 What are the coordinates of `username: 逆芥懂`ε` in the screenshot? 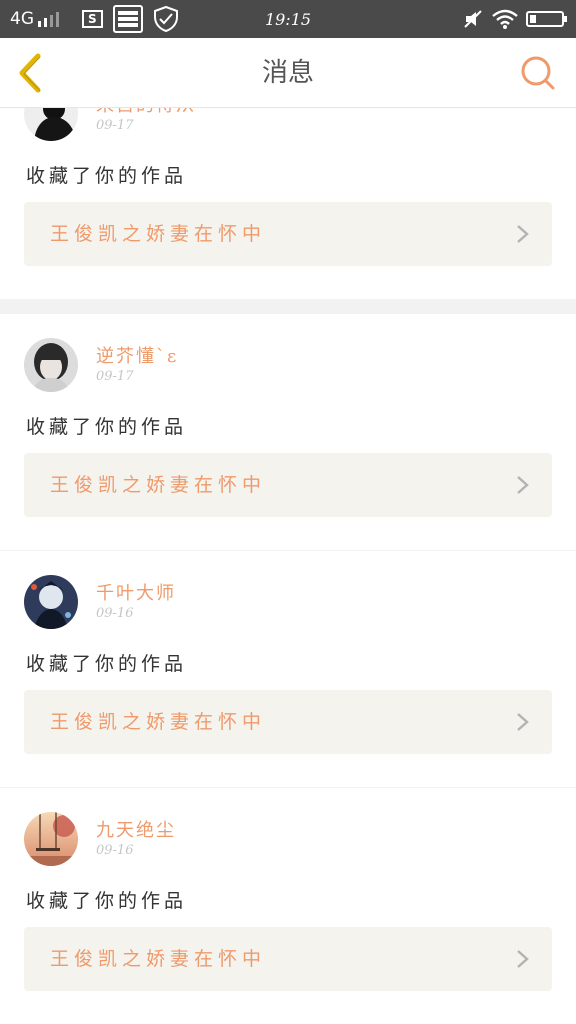 It's located at (137, 355).